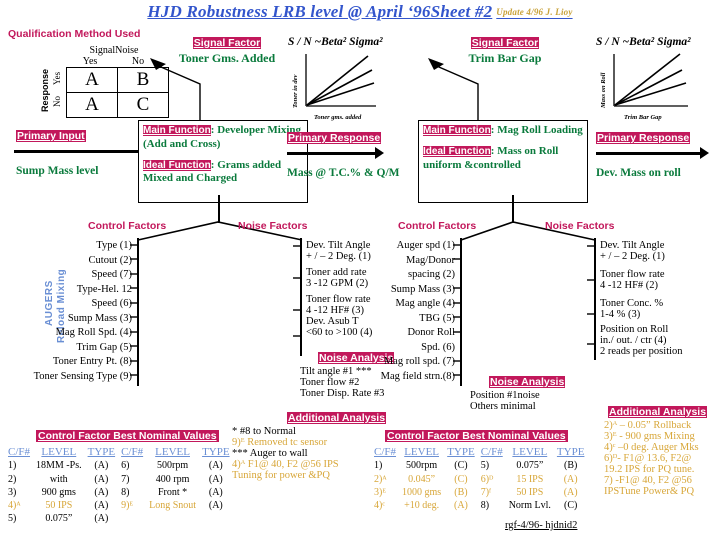 The width and height of the screenshot is (720, 540). What do you see at coordinates (92, 80) in the screenshot?
I see `qualification-cell: A` at bounding box center [92, 80].